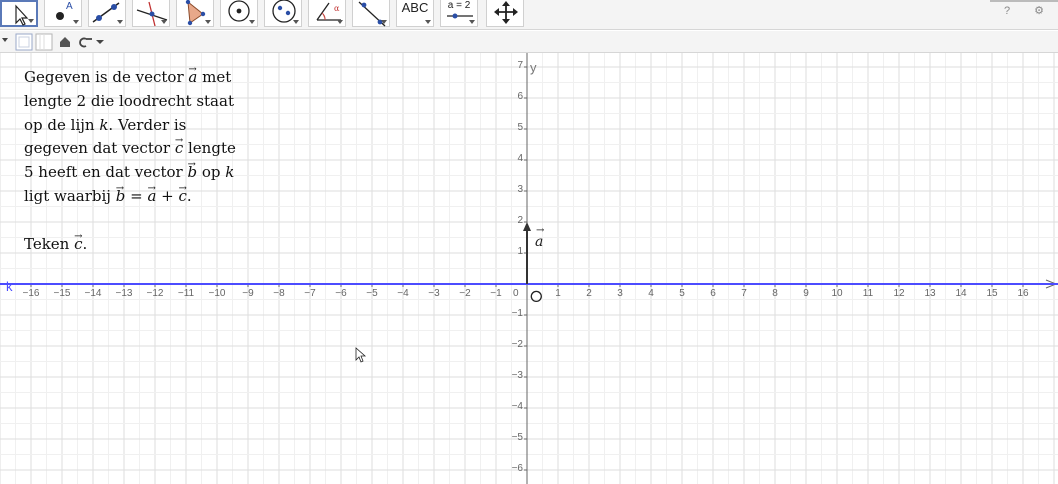 Image resolution: width=1058 pixels, height=484 pixels. I want to click on gear-icon: ⚙, so click(1039, 11).